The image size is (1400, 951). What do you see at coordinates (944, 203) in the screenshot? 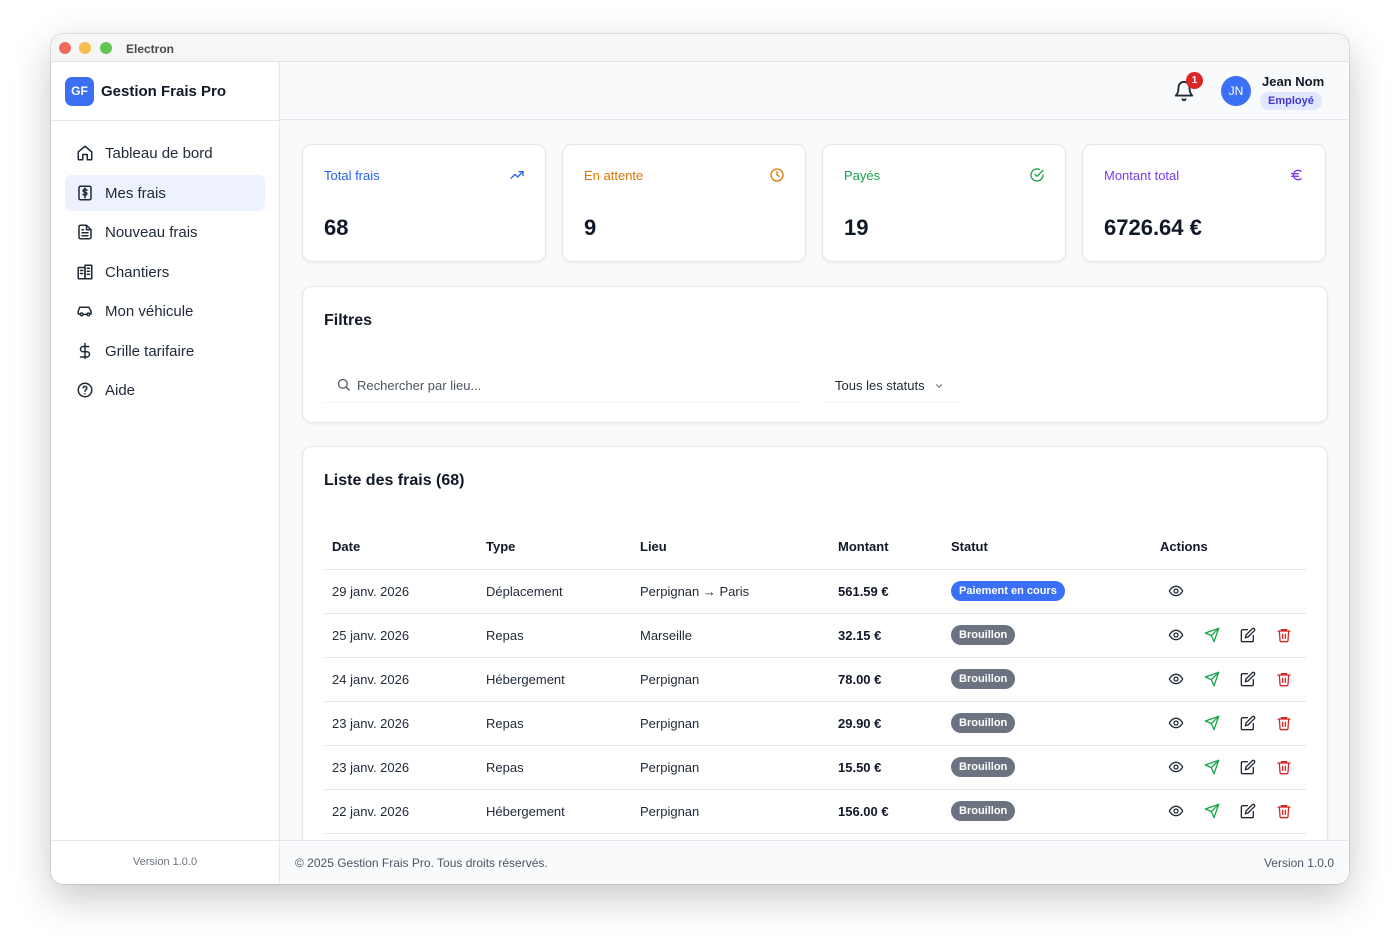
I see `stat-card-payes: Payés 19` at bounding box center [944, 203].